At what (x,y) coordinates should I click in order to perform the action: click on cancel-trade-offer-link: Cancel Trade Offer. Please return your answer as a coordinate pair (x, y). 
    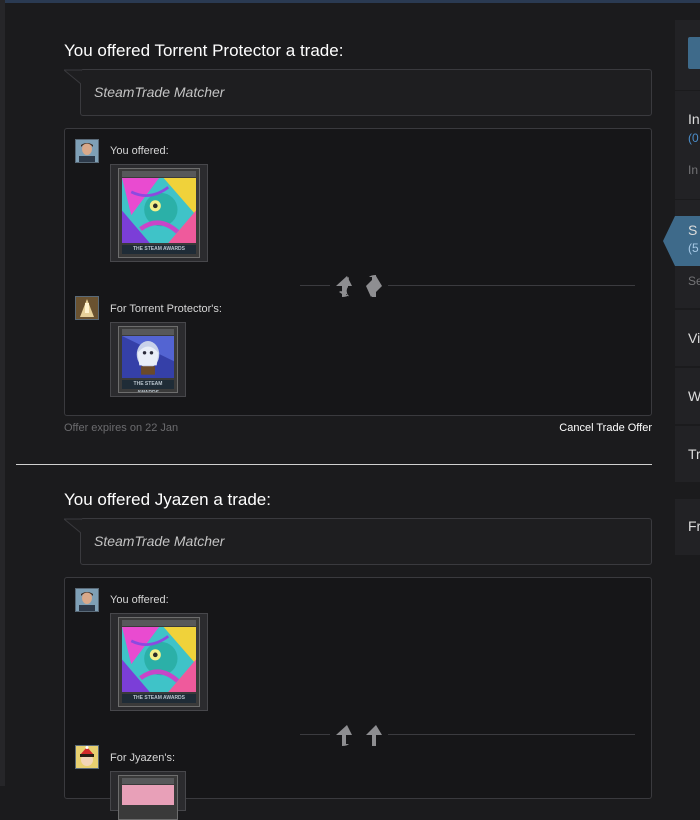
    Looking at the image, I should click on (605, 428).